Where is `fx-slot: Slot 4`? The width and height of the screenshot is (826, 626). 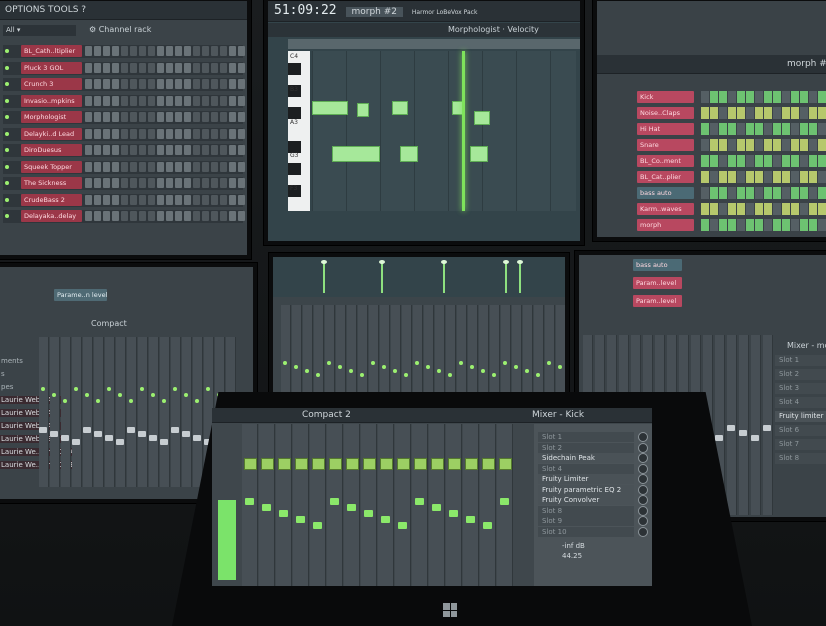 fx-slot: Slot 4 is located at coordinates (800, 402).